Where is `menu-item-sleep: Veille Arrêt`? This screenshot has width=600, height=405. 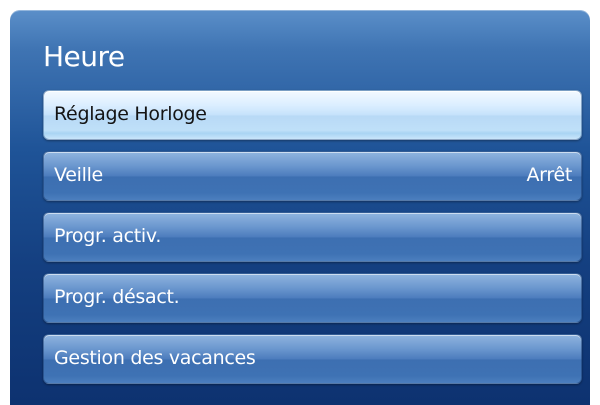 menu-item-sleep: Veille Arrêt is located at coordinates (312, 176).